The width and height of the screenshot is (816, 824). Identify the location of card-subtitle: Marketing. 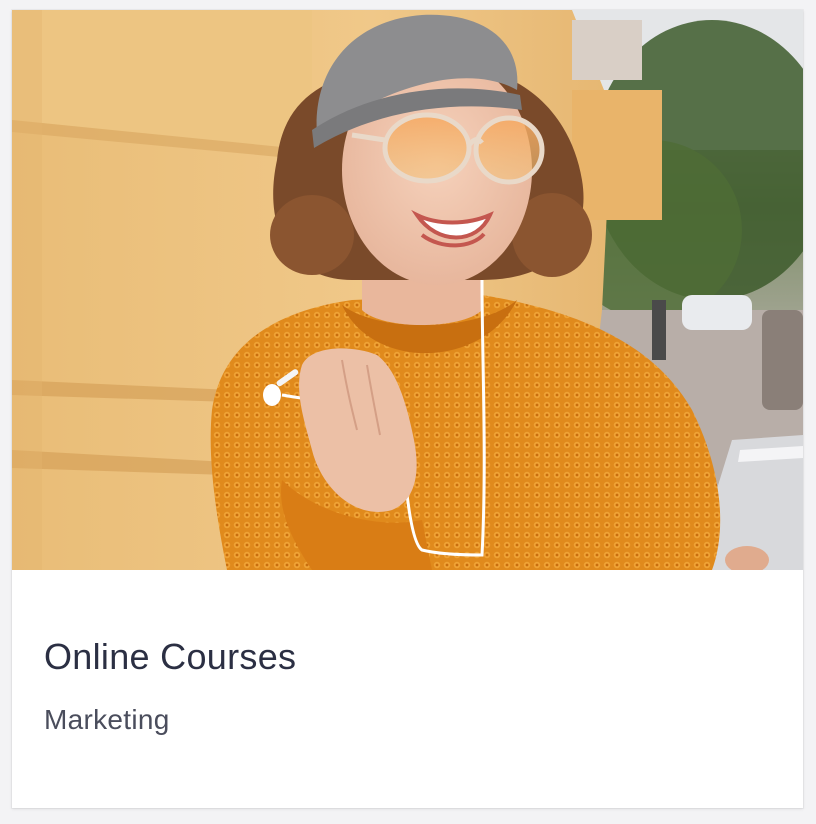
(107, 719).